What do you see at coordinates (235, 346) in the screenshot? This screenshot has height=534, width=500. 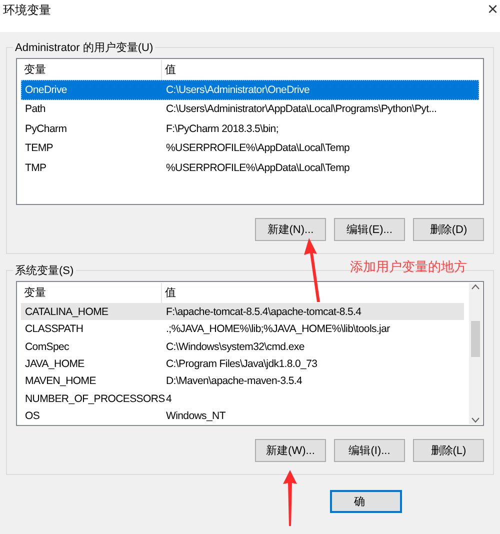 I see `variable-value: C:\Windows\system32\cmd.exe` at bounding box center [235, 346].